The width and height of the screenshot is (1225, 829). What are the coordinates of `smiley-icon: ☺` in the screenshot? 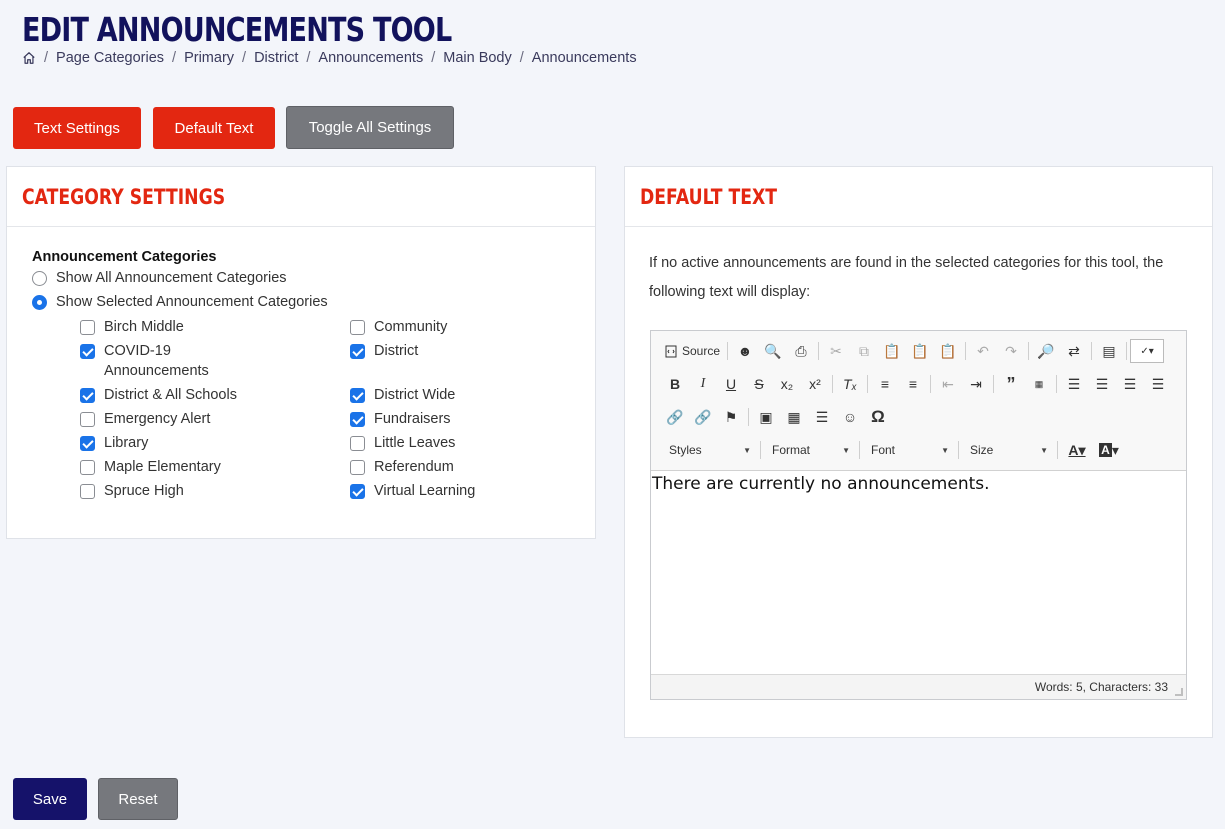 It's located at (850, 417).